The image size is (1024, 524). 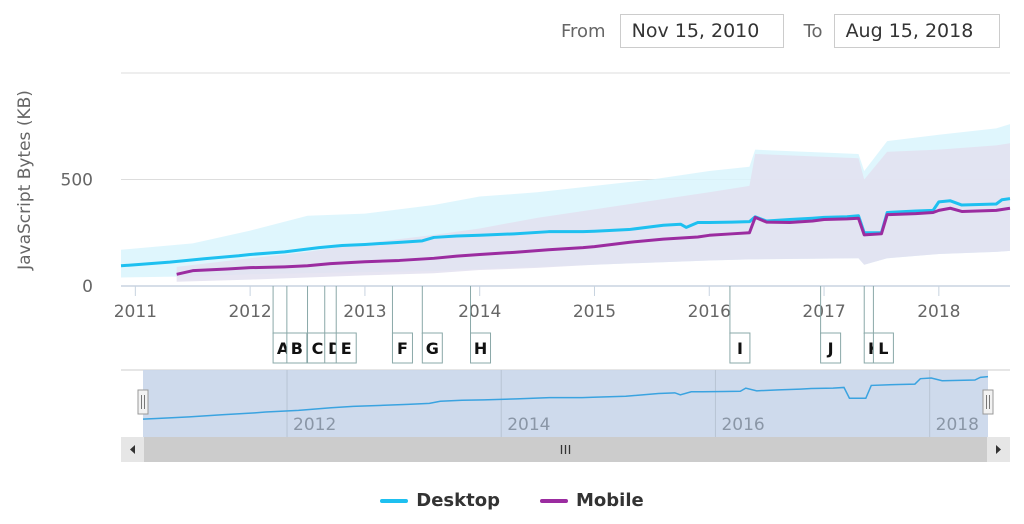 What do you see at coordinates (938, 312) in the screenshot?
I see `x-tick-label: 2018` at bounding box center [938, 312].